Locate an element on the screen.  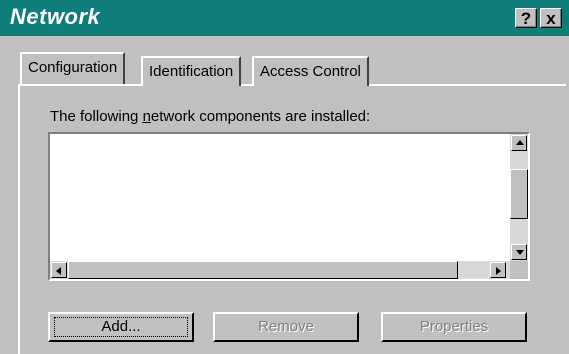
scroll-up-button is located at coordinates (519, 143).